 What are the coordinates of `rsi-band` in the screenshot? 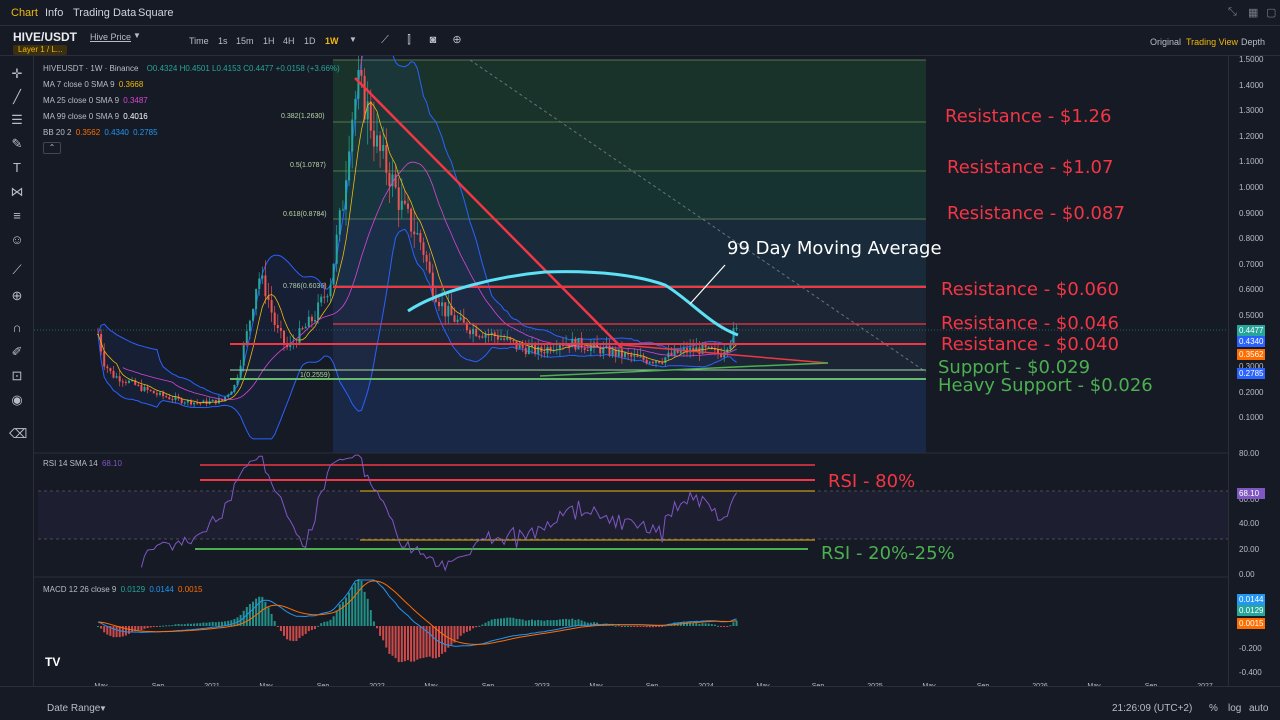 It's located at (633, 515).